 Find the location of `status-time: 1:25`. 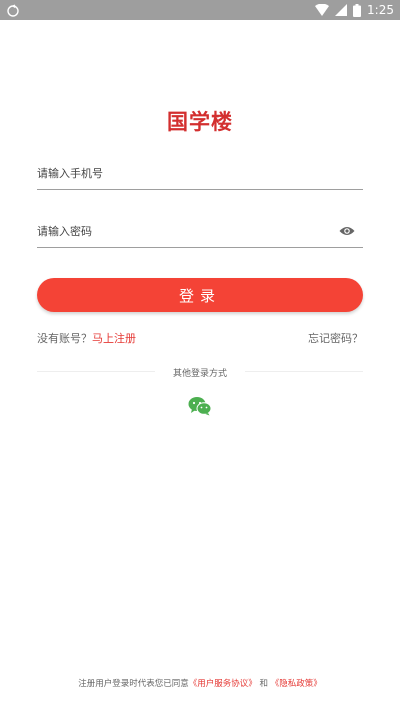

status-time: 1:25 is located at coordinates (380, 10).